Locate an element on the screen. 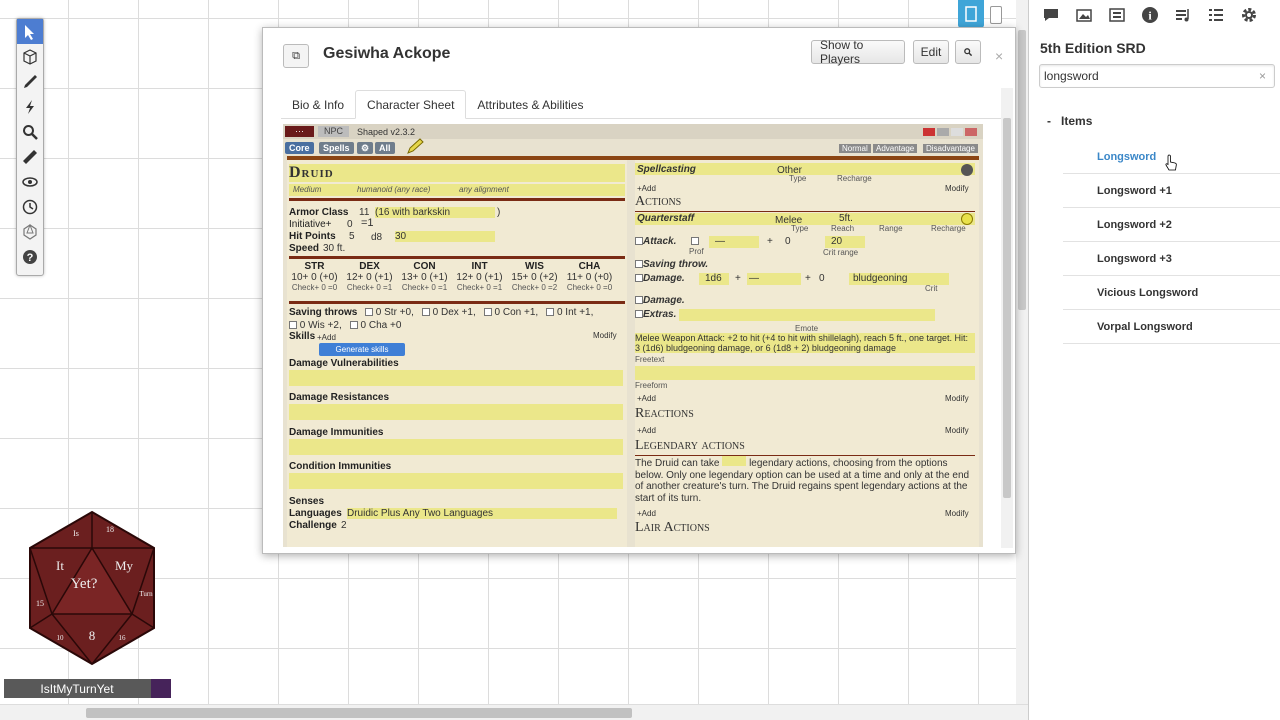 Image resolution: width=1280 pixels, height=720 pixels. core-tab: Core is located at coordinates (299, 148).